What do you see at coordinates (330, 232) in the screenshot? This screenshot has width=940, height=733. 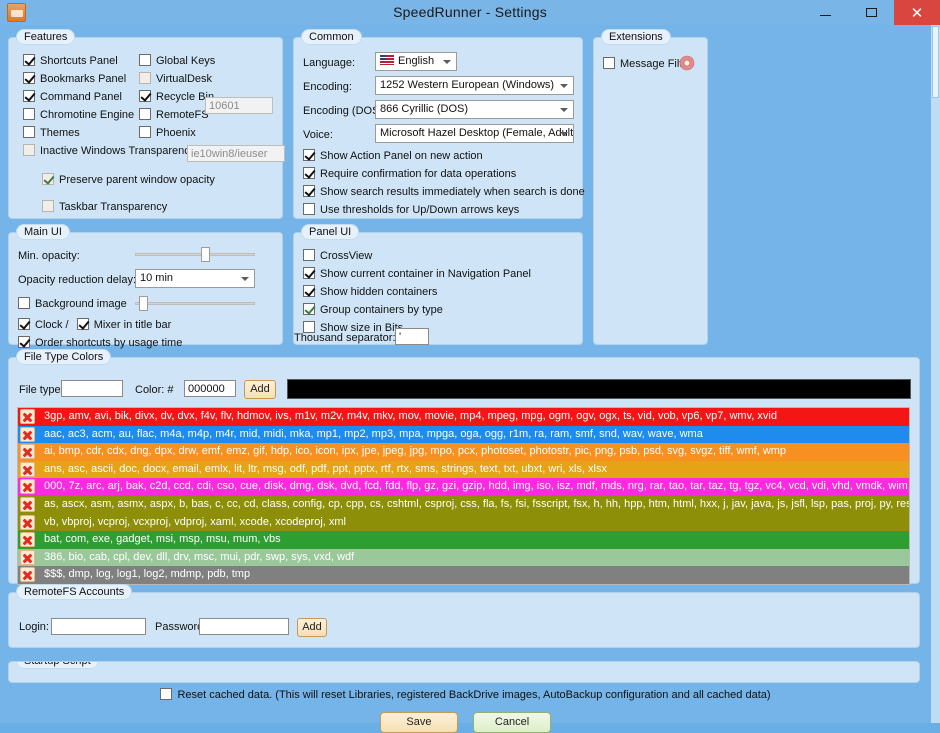 I see `panel-ui-legend: Panel UI` at bounding box center [330, 232].